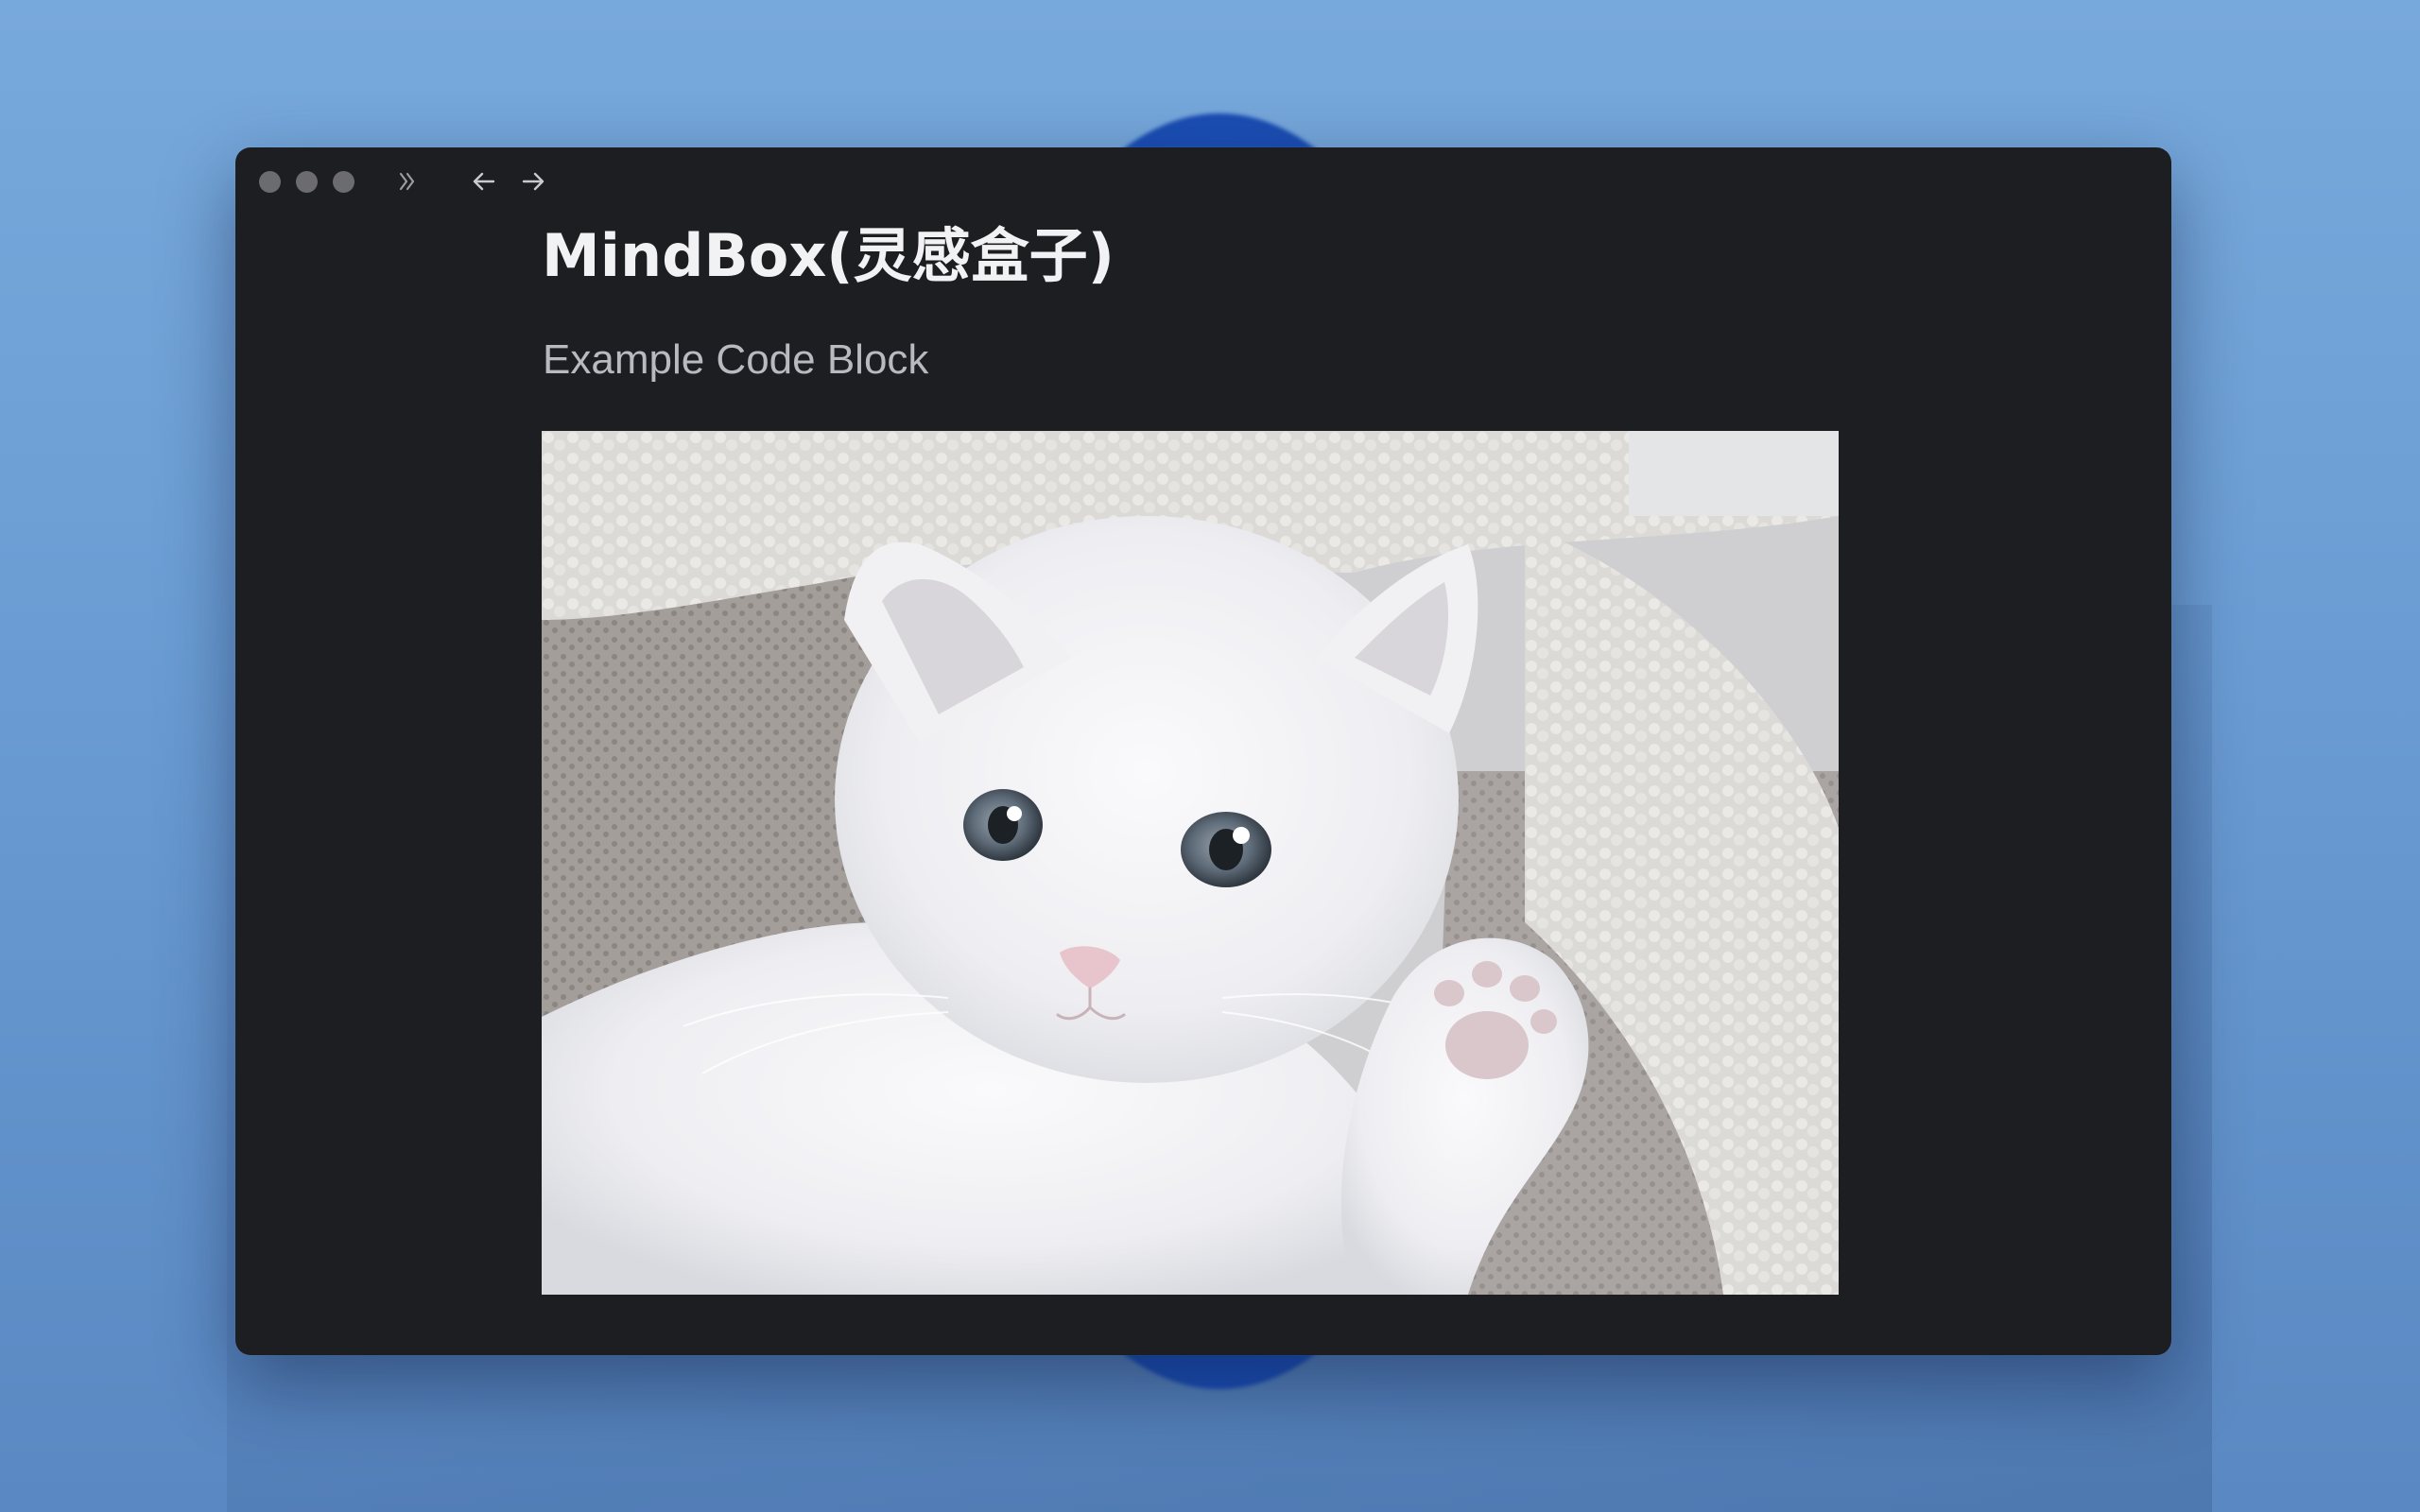 Image resolution: width=2420 pixels, height=1512 pixels. What do you see at coordinates (484, 181) in the screenshot?
I see `back-arrow-icon` at bounding box center [484, 181].